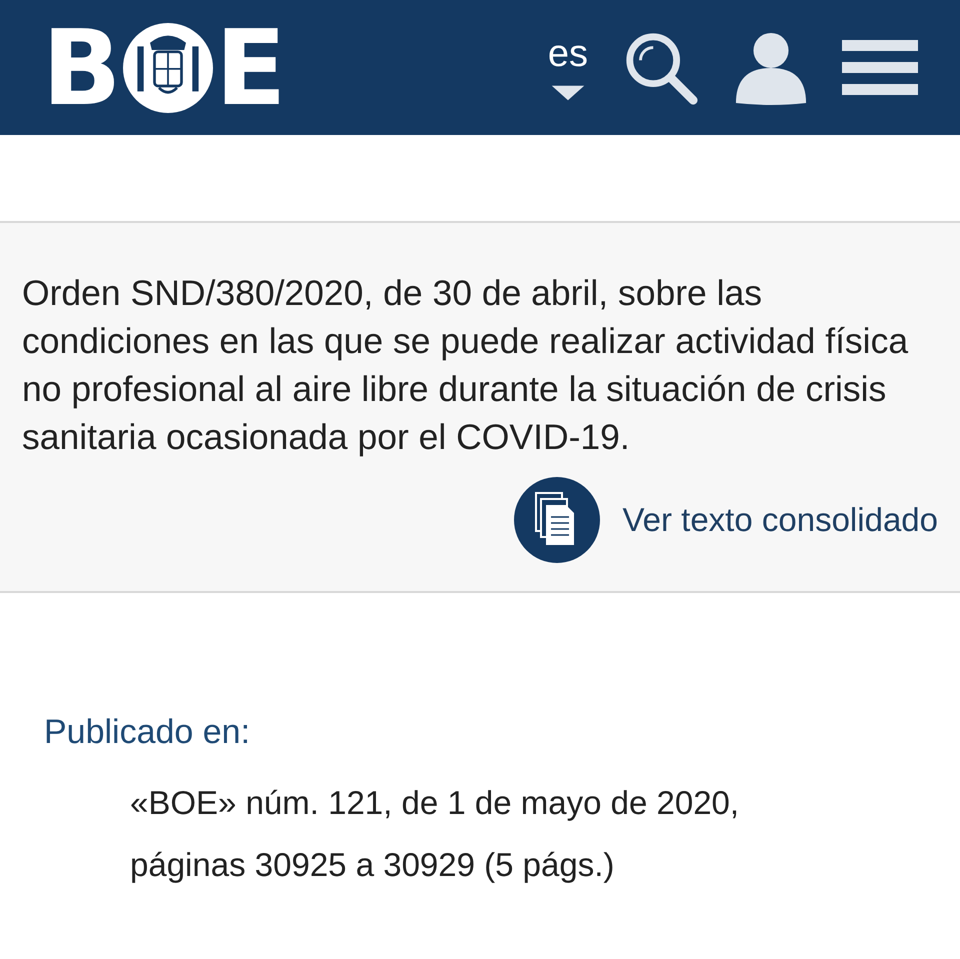 Image resolution: width=960 pixels, height=959 pixels. I want to click on publication-info: «BOE» núm. 121, de 1 de mayo de 2020,, so click(434, 803).